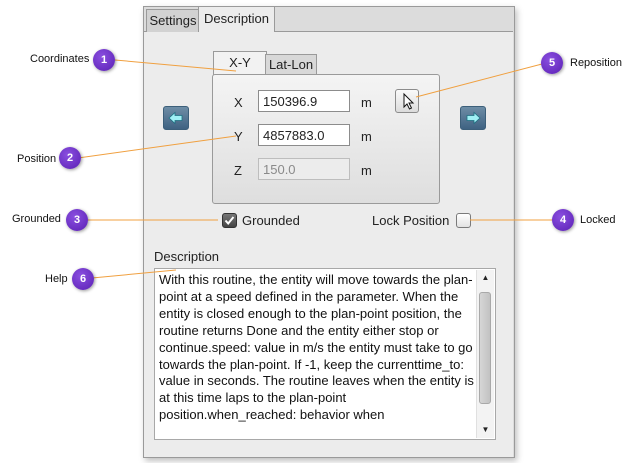 The image size is (636, 463). Describe the element at coordinates (60, 59) in the screenshot. I see `callout-label-coordinates: Coordinates` at that location.